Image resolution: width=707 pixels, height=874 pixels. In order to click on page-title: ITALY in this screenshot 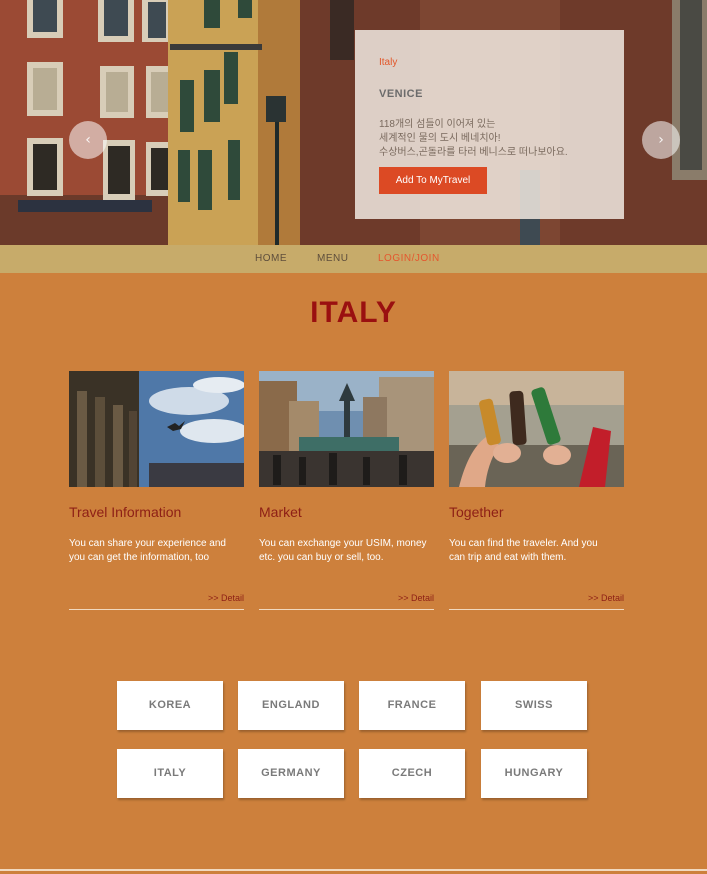, I will do `click(353, 312)`.